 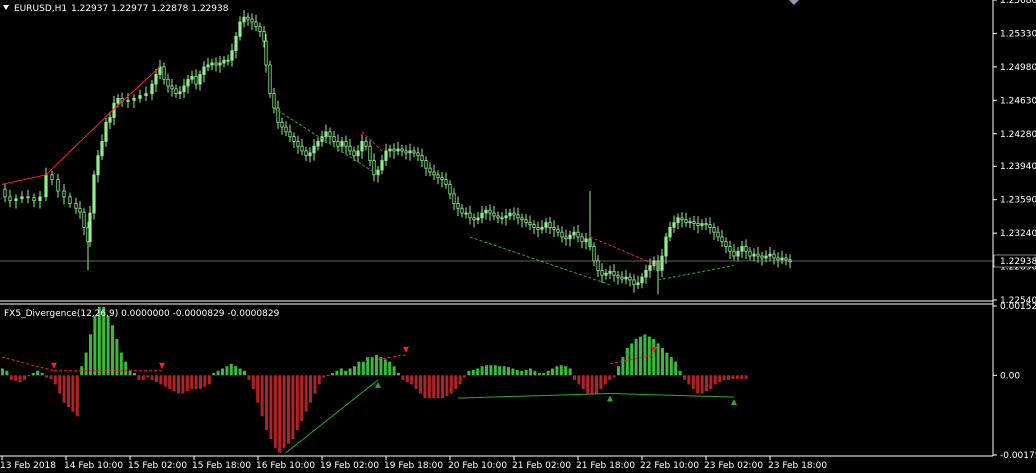 What do you see at coordinates (733, 466) in the screenshot?
I see `time-tick-label: 23 Feb 02:00` at bounding box center [733, 466].